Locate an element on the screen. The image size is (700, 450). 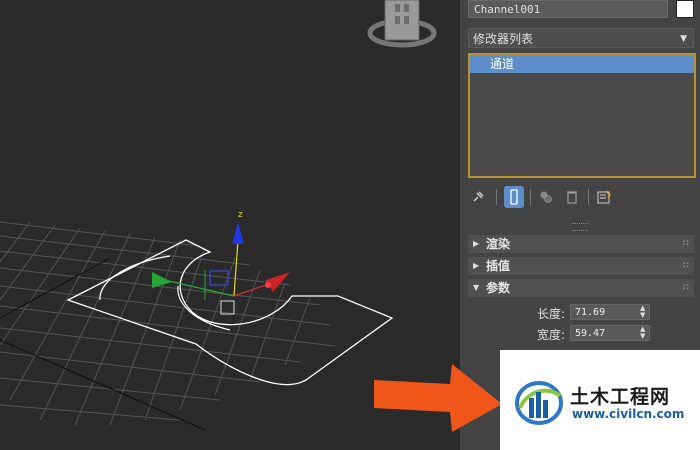
gizmo-z-arrow is located at coordinates (238, 233).